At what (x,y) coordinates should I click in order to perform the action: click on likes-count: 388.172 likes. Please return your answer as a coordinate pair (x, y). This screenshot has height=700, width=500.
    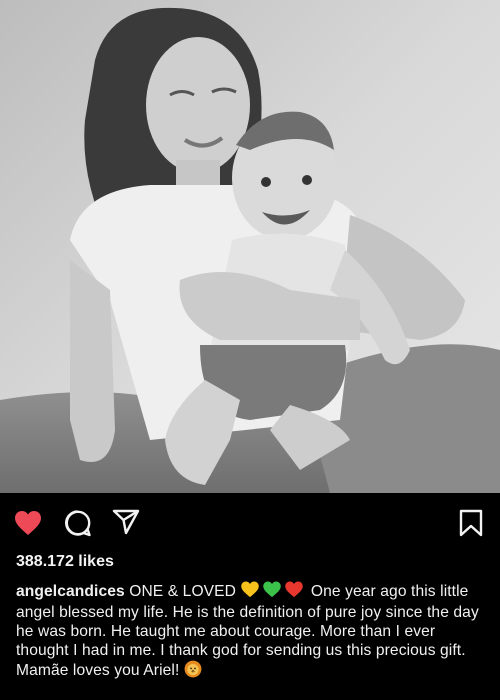
    Looking at the image, I should click on (65, 562).